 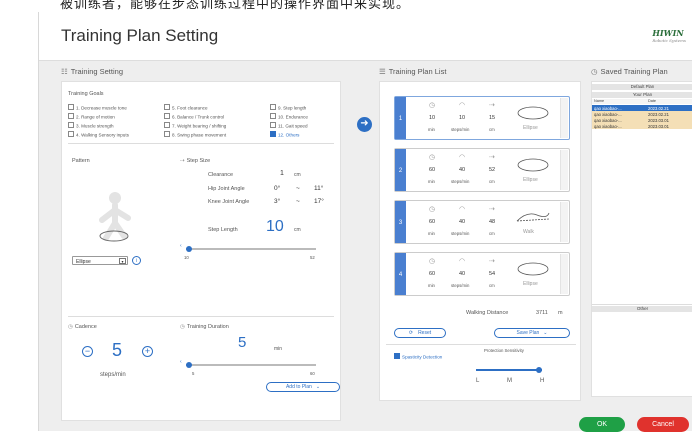 What do you see at coordinates (98, 134) in the screenshot?
I see `goal-checkbox: 4. Walking Sensory inputs` at bounding box center [98, 134].